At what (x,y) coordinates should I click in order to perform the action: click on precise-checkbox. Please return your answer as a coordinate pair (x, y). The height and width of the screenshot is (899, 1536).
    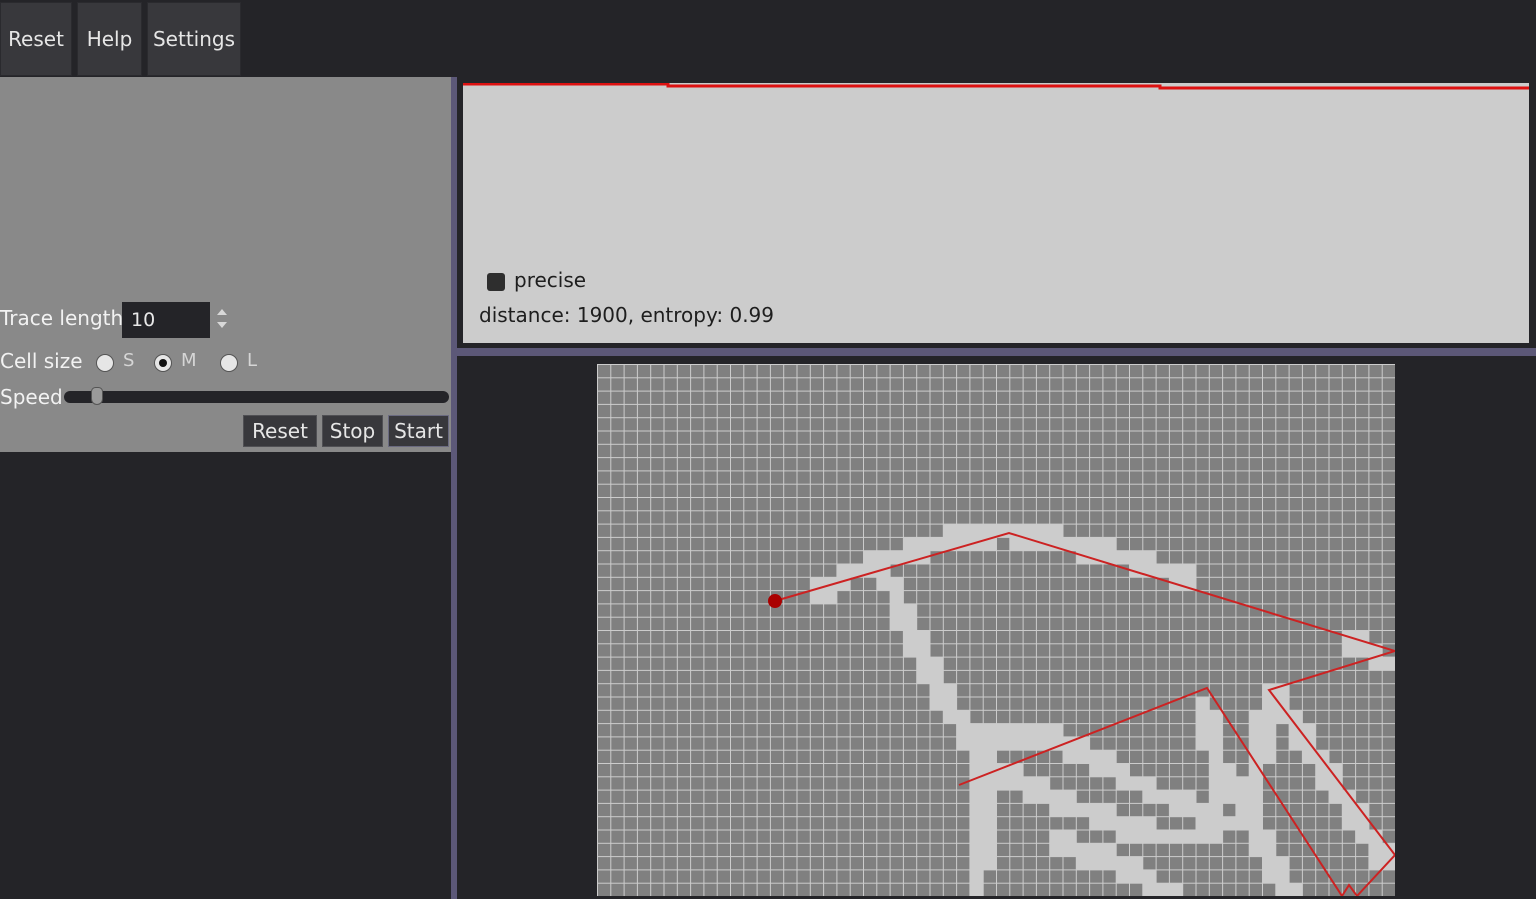
    Looking at the image, I should click on (496, 282).